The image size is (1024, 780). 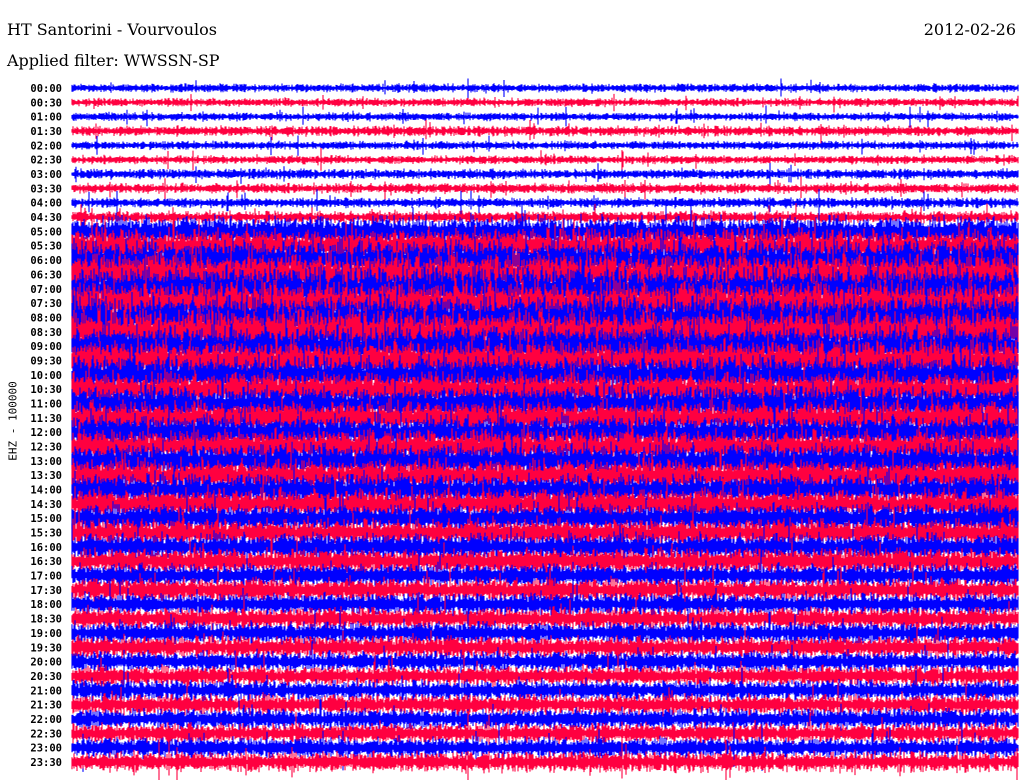 What do you see at coordinates (46, 103) in the screenshot?
I see `row-time-label: 00:30` at bounding box center [46, 103].